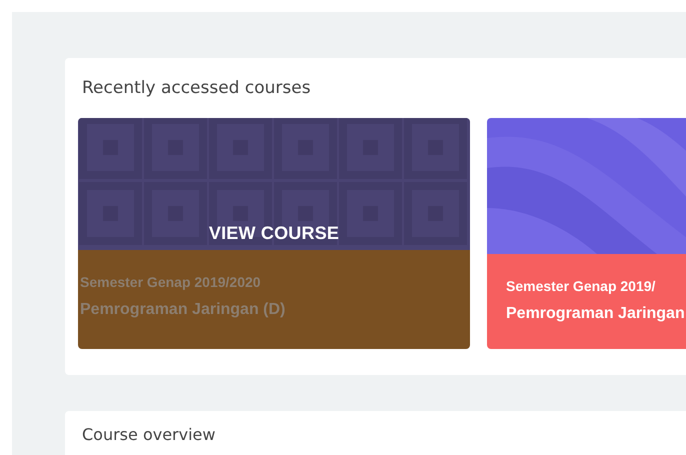  I want to click on section-title: Recently accessed courses, so click(196, 88).